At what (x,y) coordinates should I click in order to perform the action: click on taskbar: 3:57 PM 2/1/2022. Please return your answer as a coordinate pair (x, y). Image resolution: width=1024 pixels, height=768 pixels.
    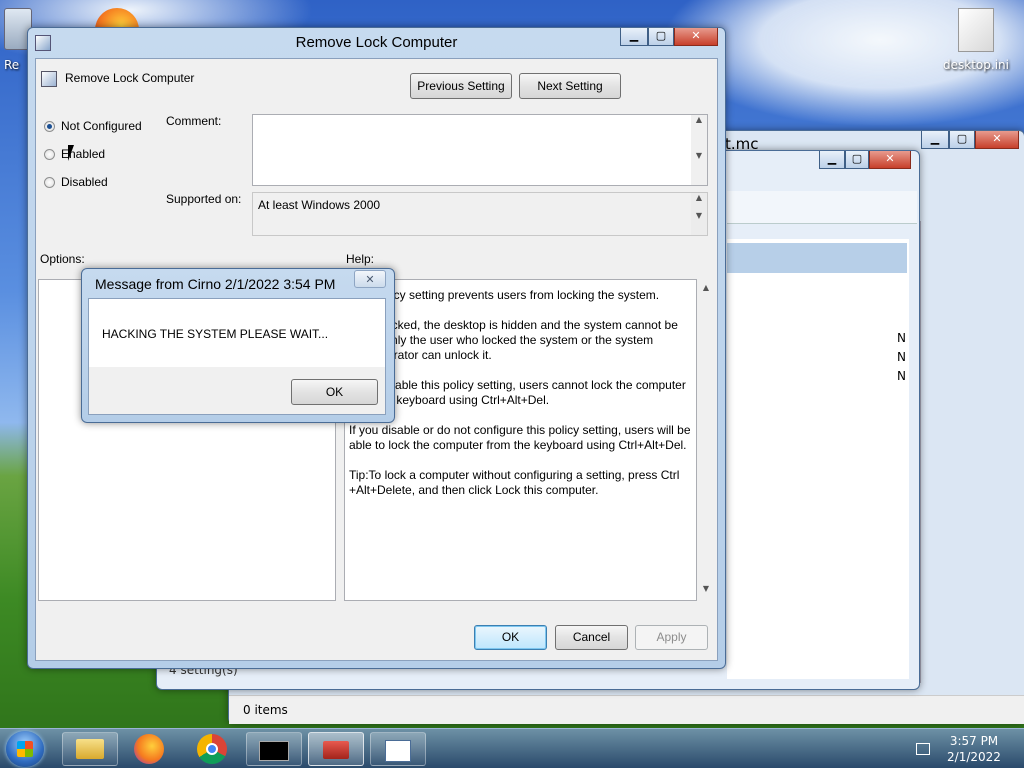
    Looking at the image, I should click on (512, 748).